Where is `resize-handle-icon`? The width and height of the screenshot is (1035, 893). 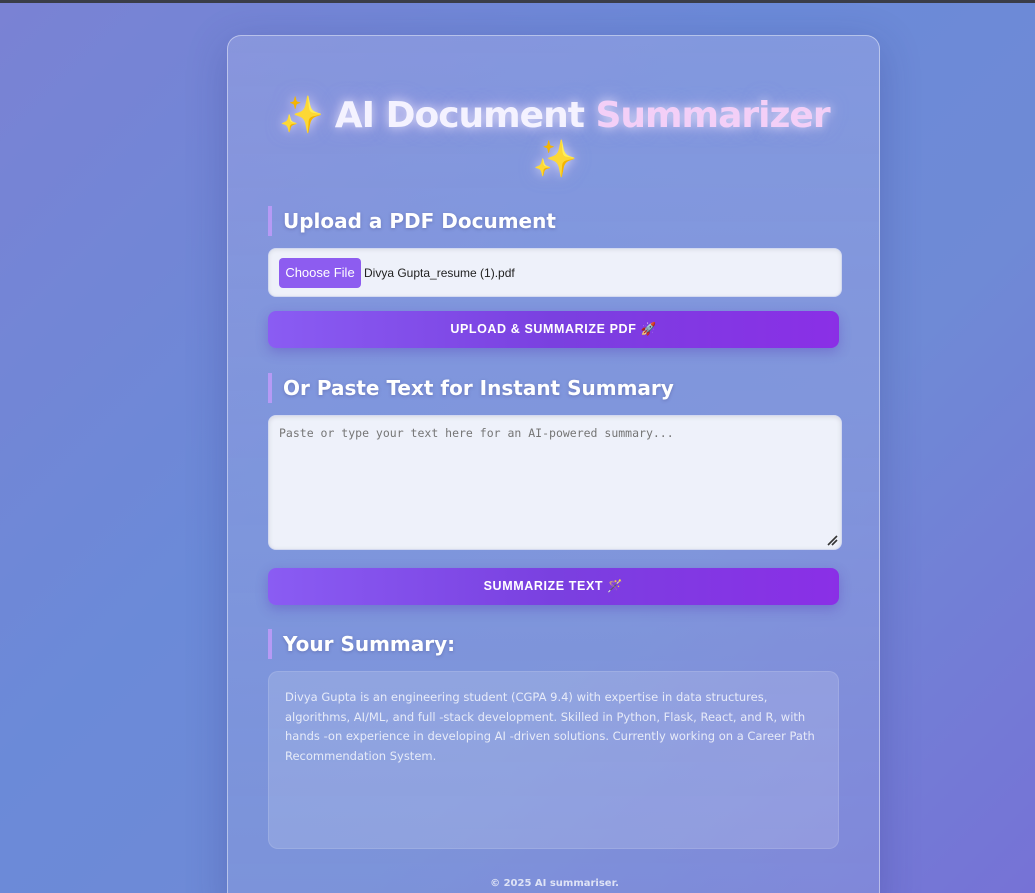 resize-handle-icon is located at coordinates (832, 540).